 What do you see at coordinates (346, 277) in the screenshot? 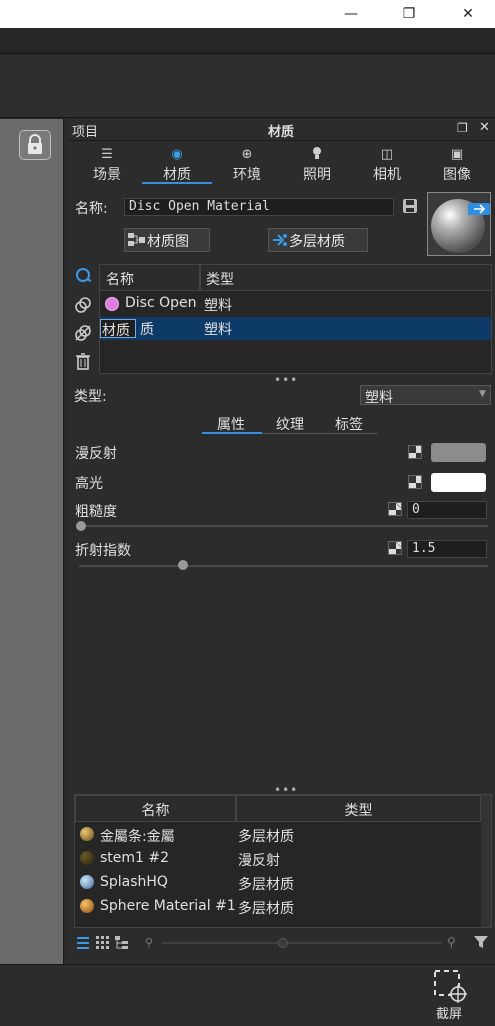
I see `column-header-type: 类型` at bounding box center [346, 277].